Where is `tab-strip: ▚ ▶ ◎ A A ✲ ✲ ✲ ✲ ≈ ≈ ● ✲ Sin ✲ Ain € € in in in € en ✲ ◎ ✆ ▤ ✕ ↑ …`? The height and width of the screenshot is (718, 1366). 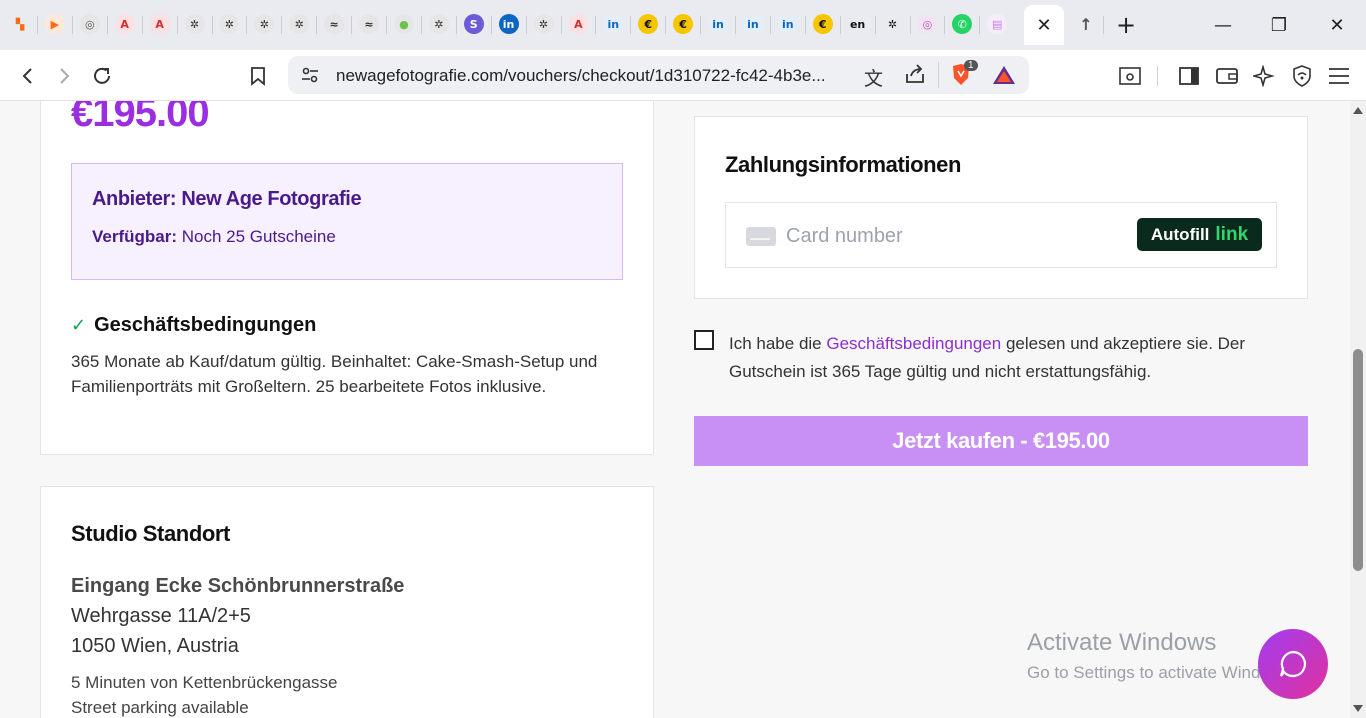
tab-strip: ▚ ▶ ◎ A A ✲ ✲ ✲ ✲ ≈ ≈ ● ✲ Sin ✲ Ain € € in in in € en ✲ ◎ ✆ ▤ ✕ ↑ … is located at coordinates (683, 25).